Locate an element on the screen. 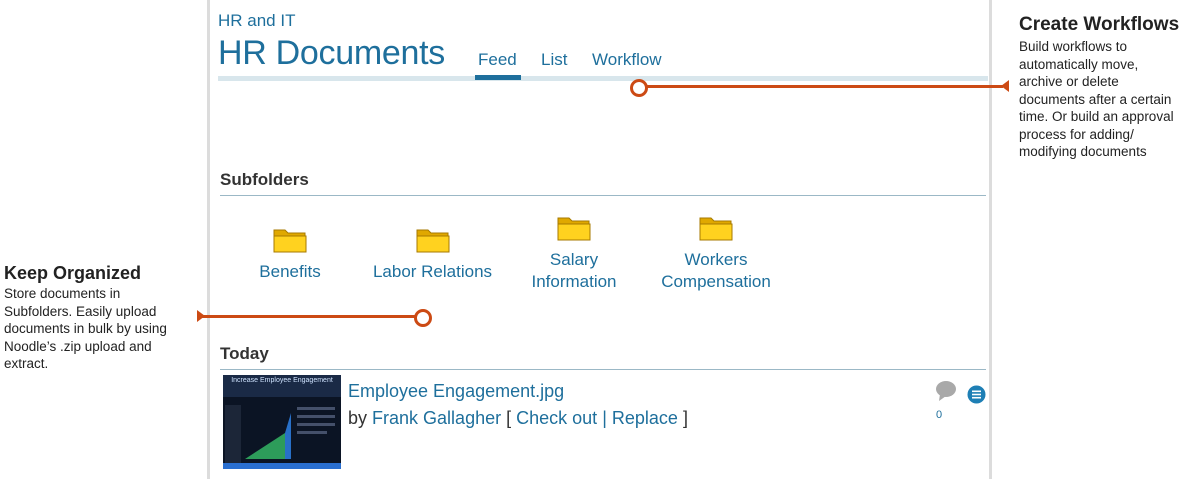  breadcrumb: HR and IT is located at coordinates (256, 21).